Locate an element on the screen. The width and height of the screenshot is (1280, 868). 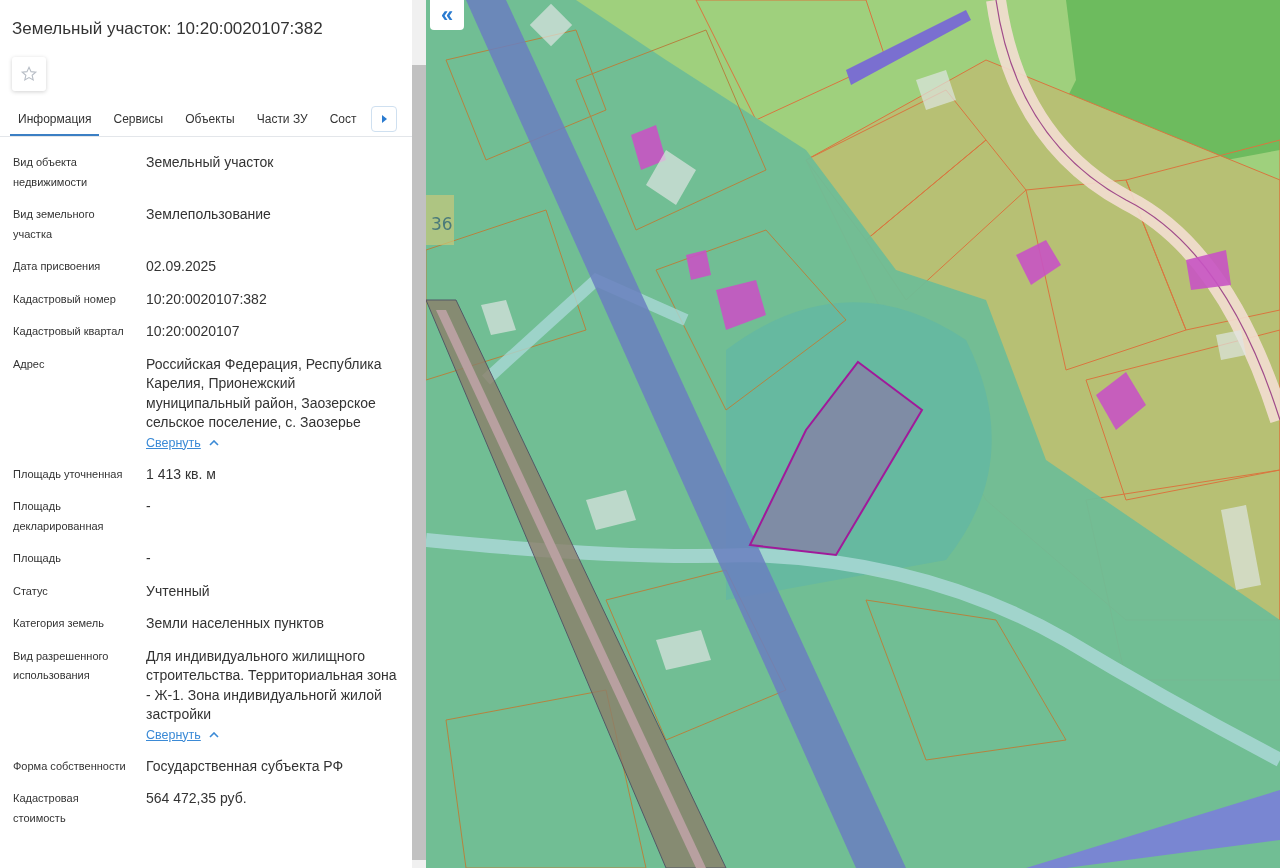
tab: Объекты is located at coordinates (210, 119).